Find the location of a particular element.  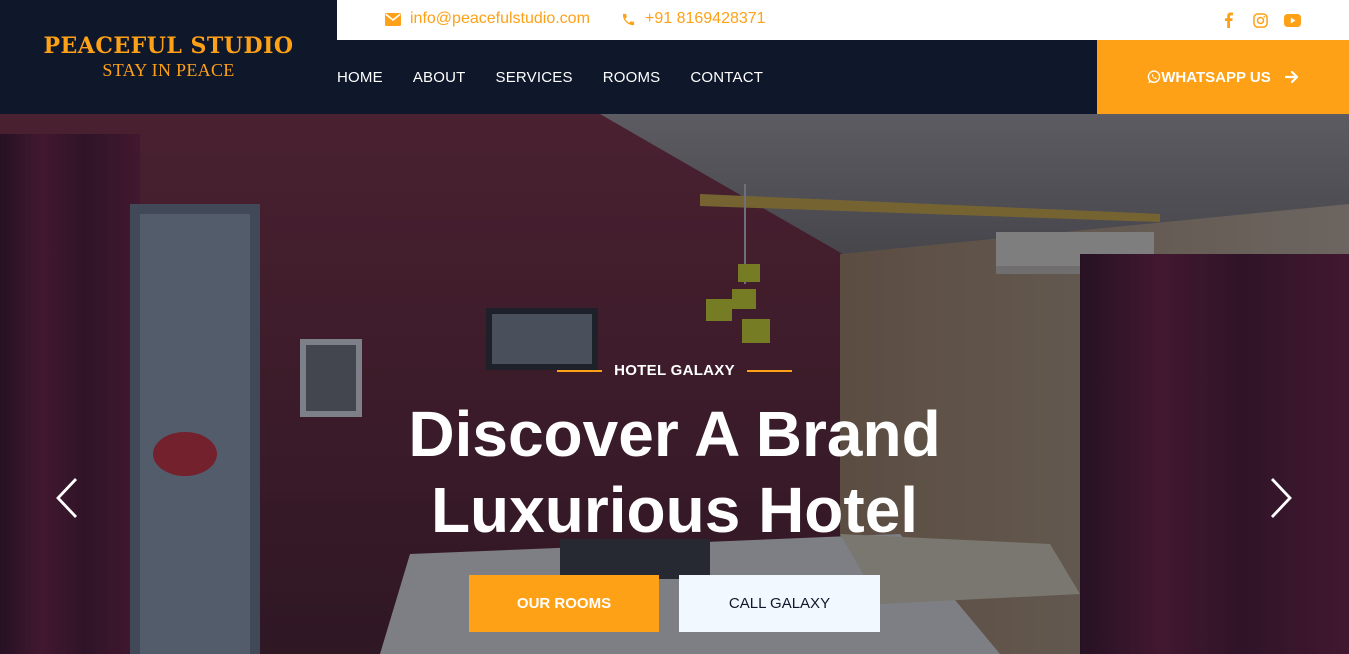

headline-line-1: Discover A Brand is located at coordinates (674, 434).